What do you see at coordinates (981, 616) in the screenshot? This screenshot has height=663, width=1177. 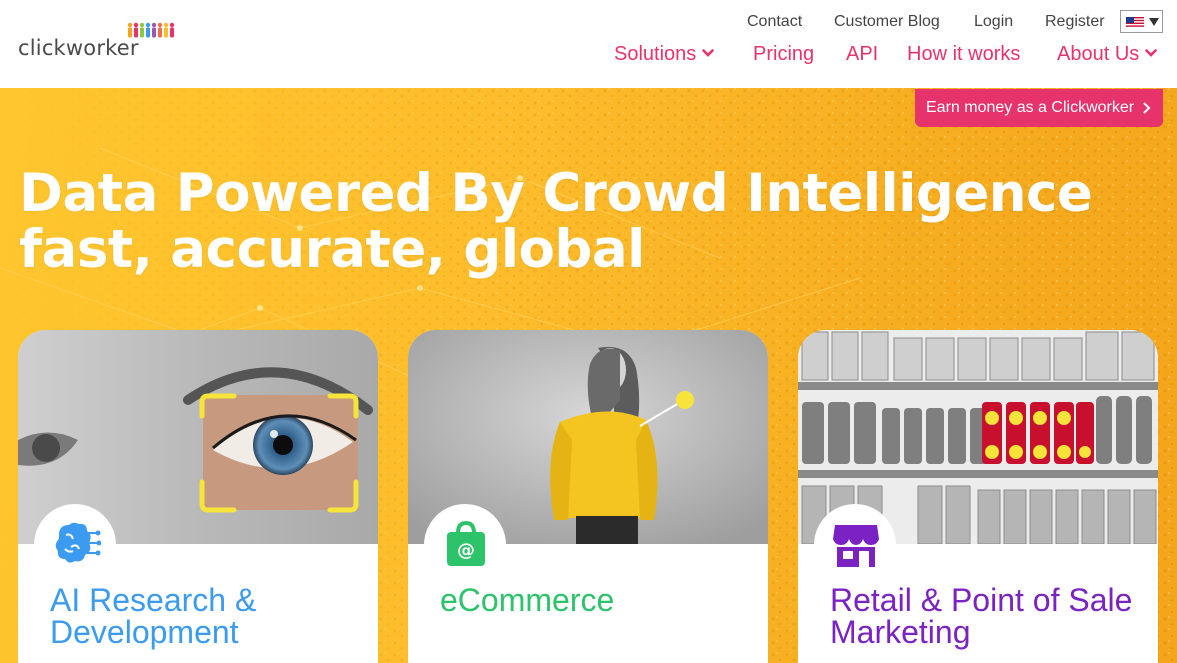 I see `card-title: Retail & Point of Sale Marketing` at bounding box center [981, 616].